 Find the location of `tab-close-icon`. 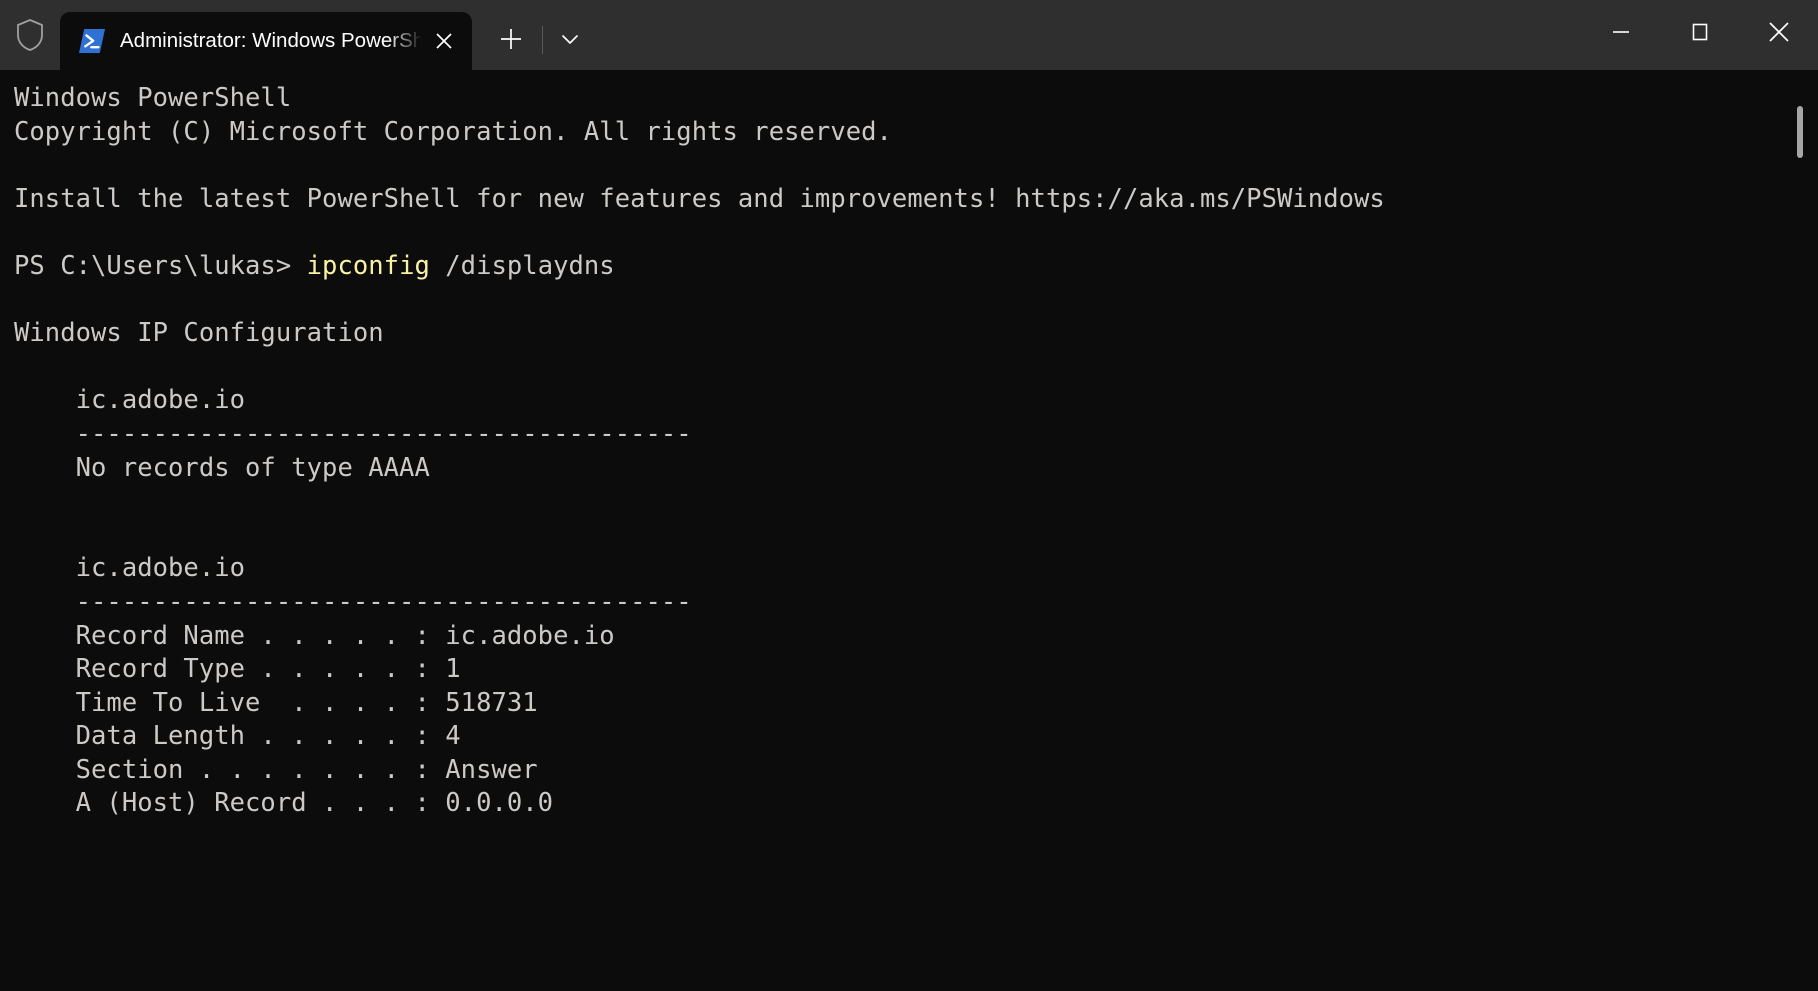

tab-close-icon is located at coordinates (444, 41).